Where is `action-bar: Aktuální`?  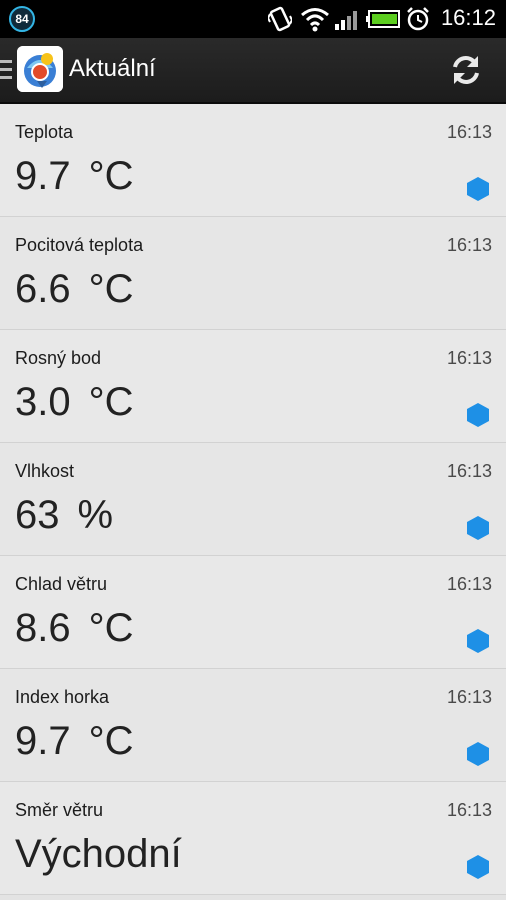 action-bar: Aktuální is located at coordinates (253, 71).